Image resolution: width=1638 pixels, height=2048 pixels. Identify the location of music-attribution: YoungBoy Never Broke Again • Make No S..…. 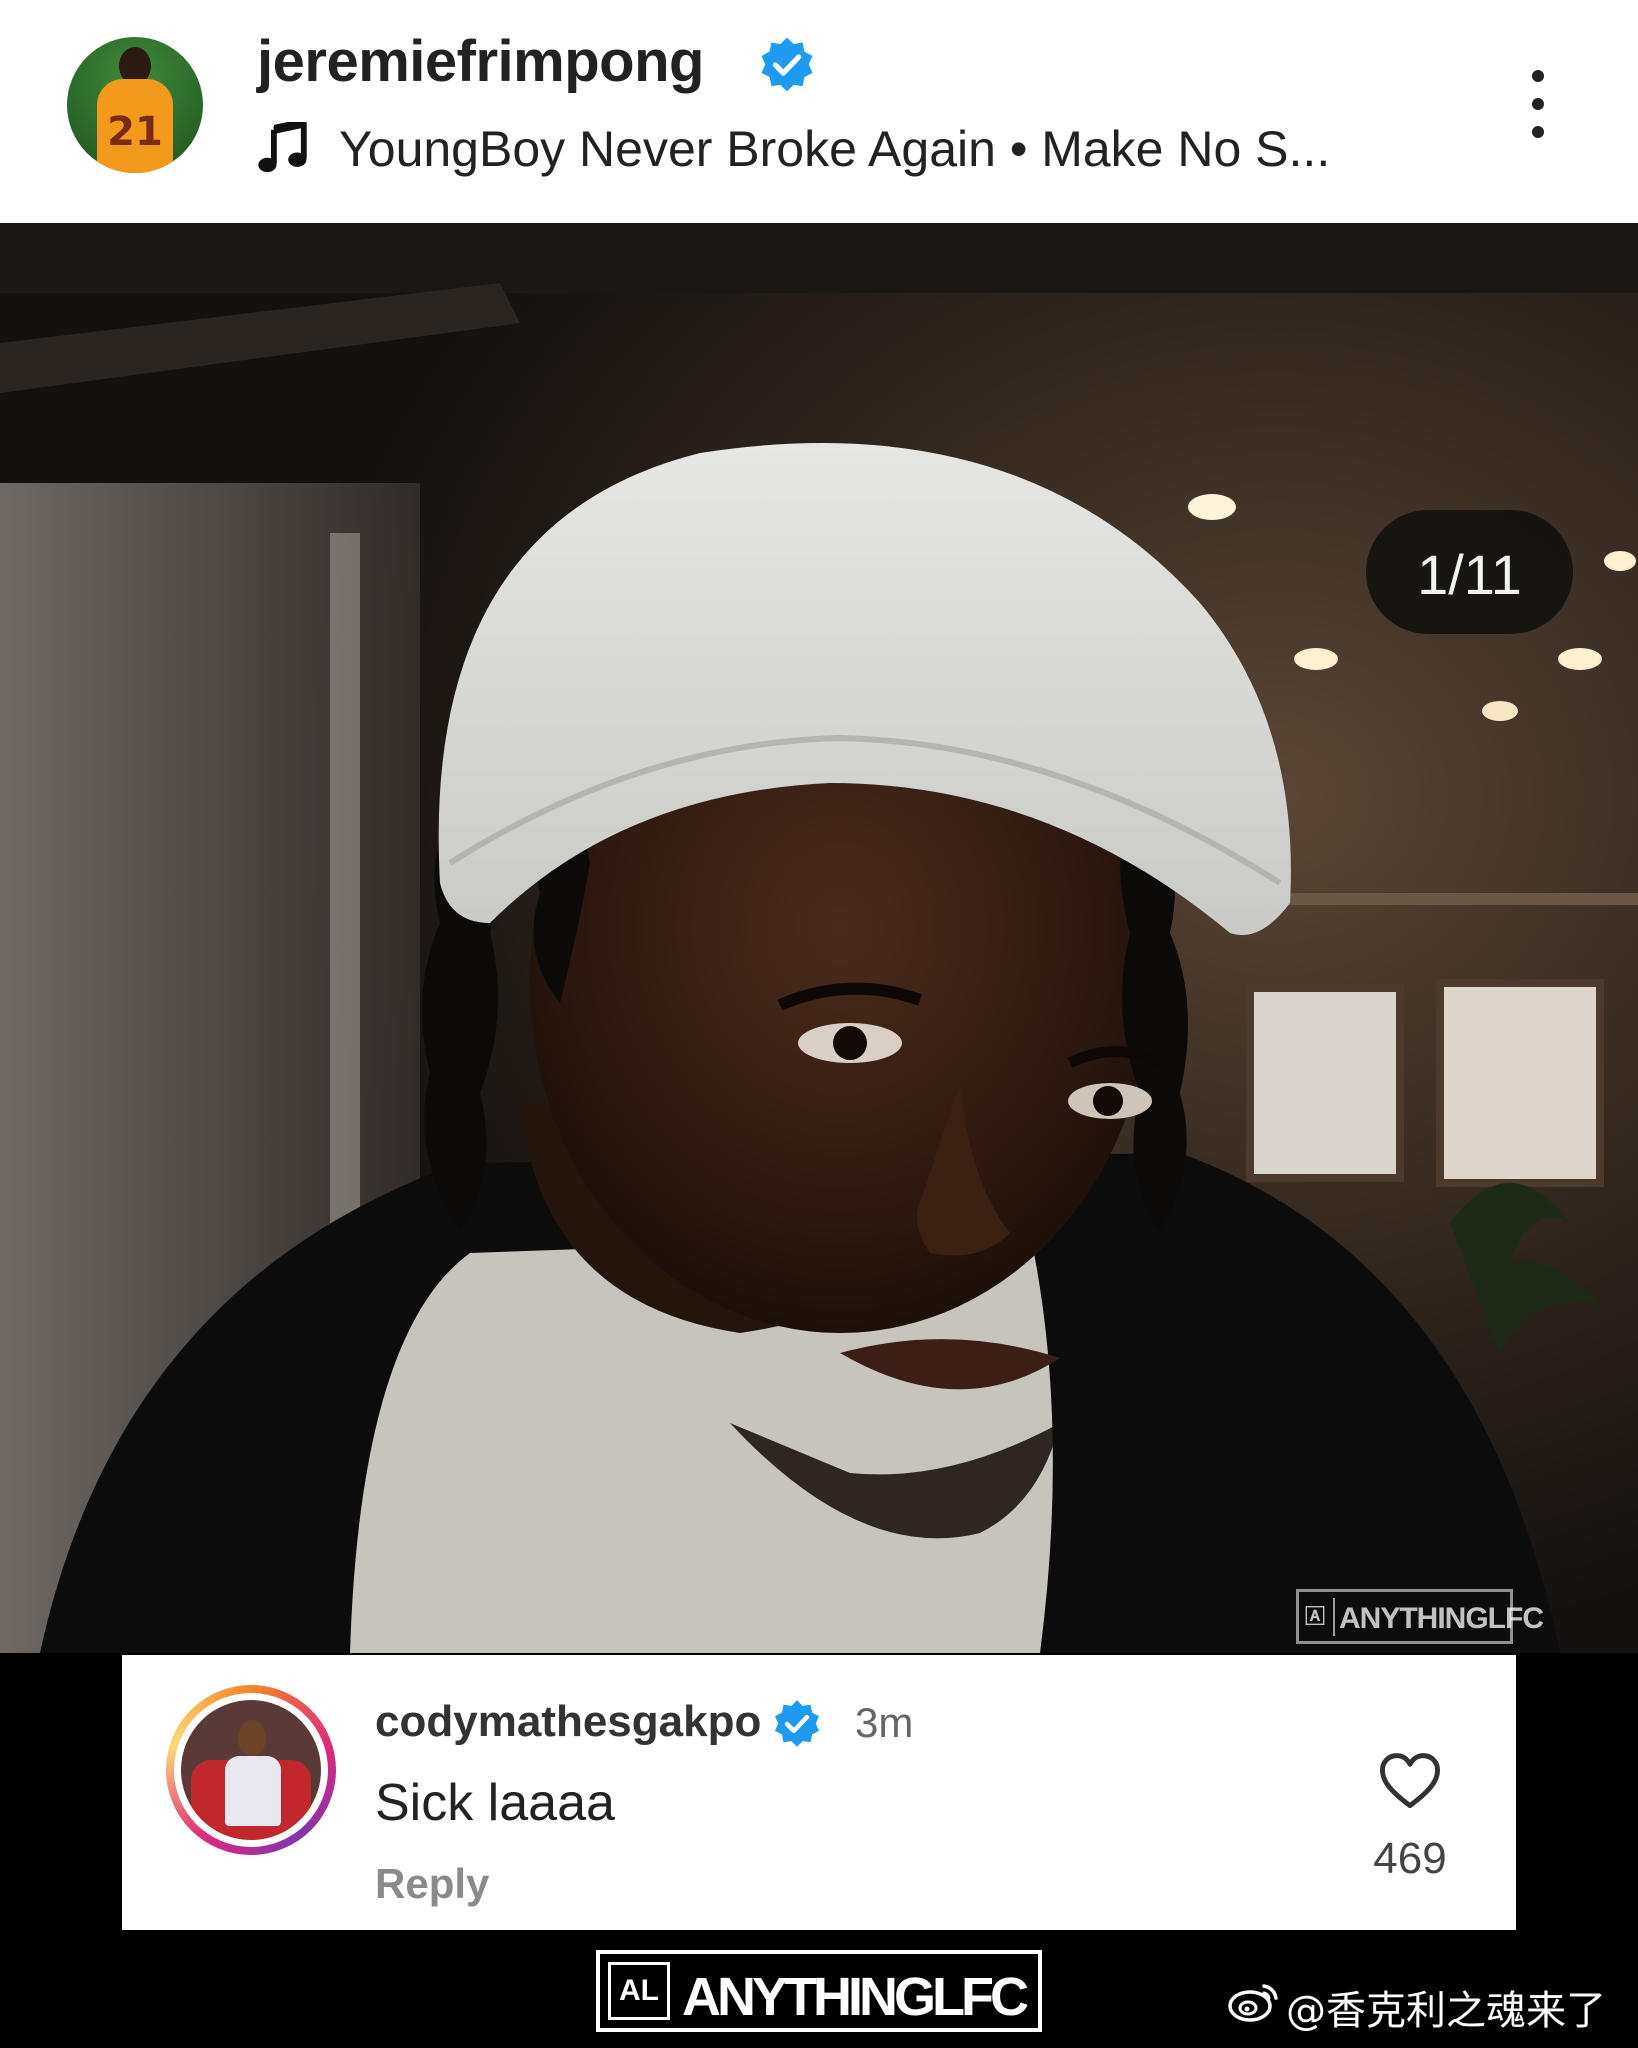
(832, 150).